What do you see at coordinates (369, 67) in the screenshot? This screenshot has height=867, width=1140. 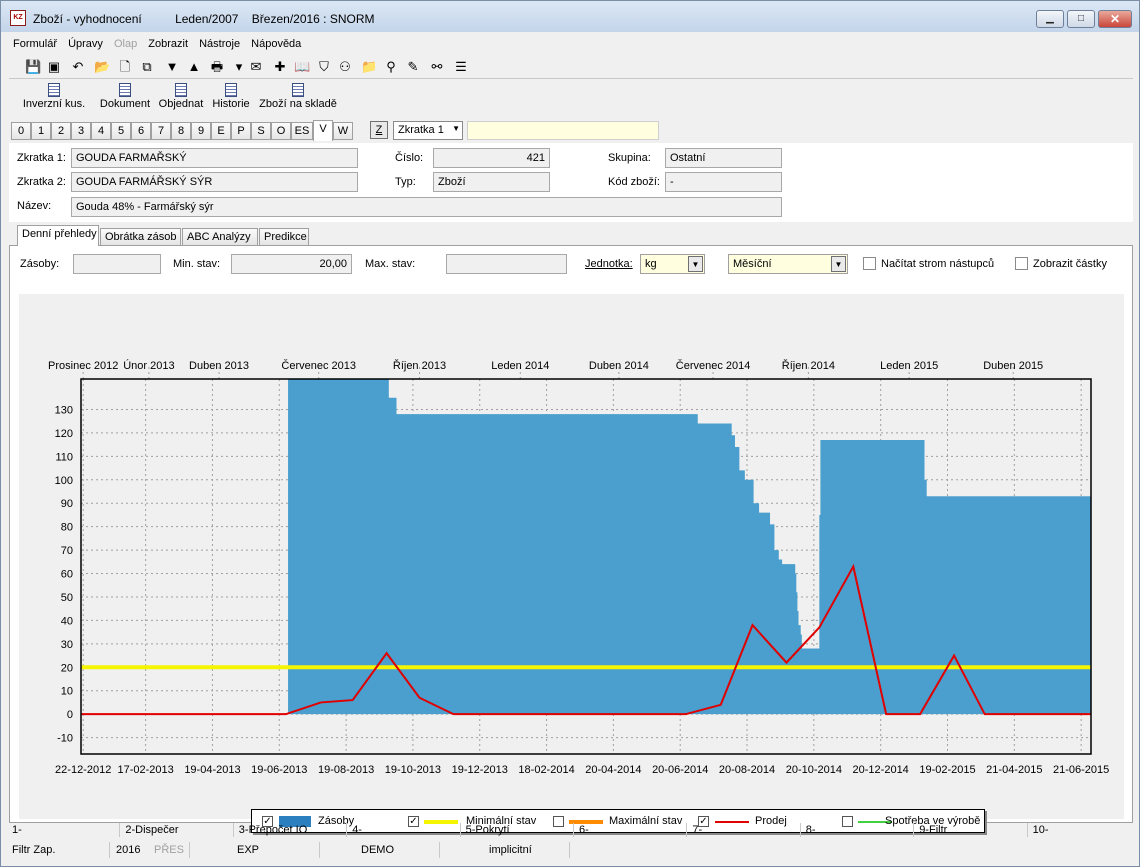 I see `filter-folder-icon: 📁` at bounding box center [369, 67].